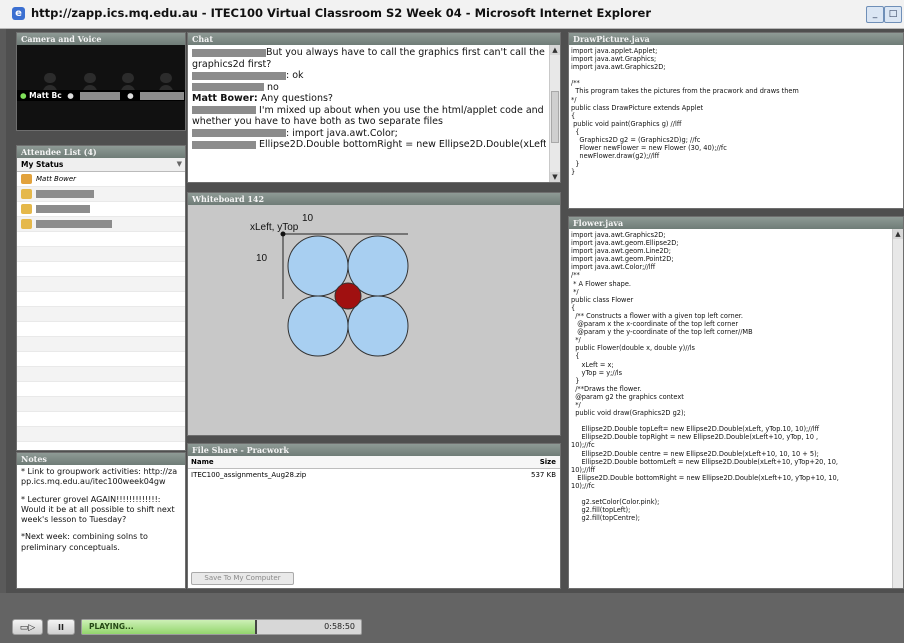 The height and width of the screenshot is (643, 904). What do you see at coordinates (255, 627) in the screenshot?
I see `playback-scrubber` at bounding box center [255, 627].